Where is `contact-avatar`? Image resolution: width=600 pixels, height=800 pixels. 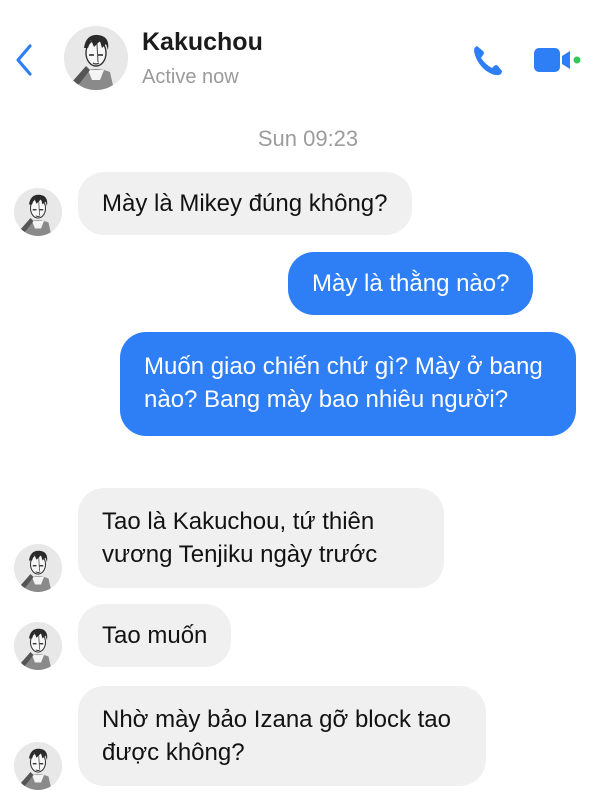
contact-avatar is located at coordinates (96, 58).